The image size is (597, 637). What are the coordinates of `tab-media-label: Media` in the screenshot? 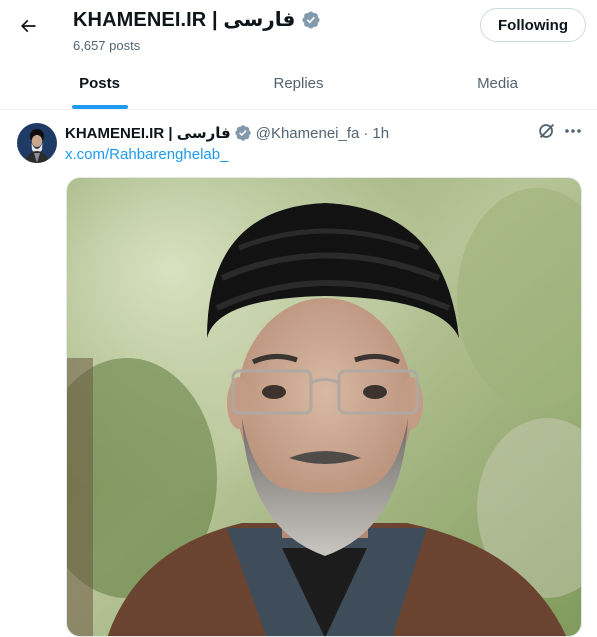 It's located at (497, 83).